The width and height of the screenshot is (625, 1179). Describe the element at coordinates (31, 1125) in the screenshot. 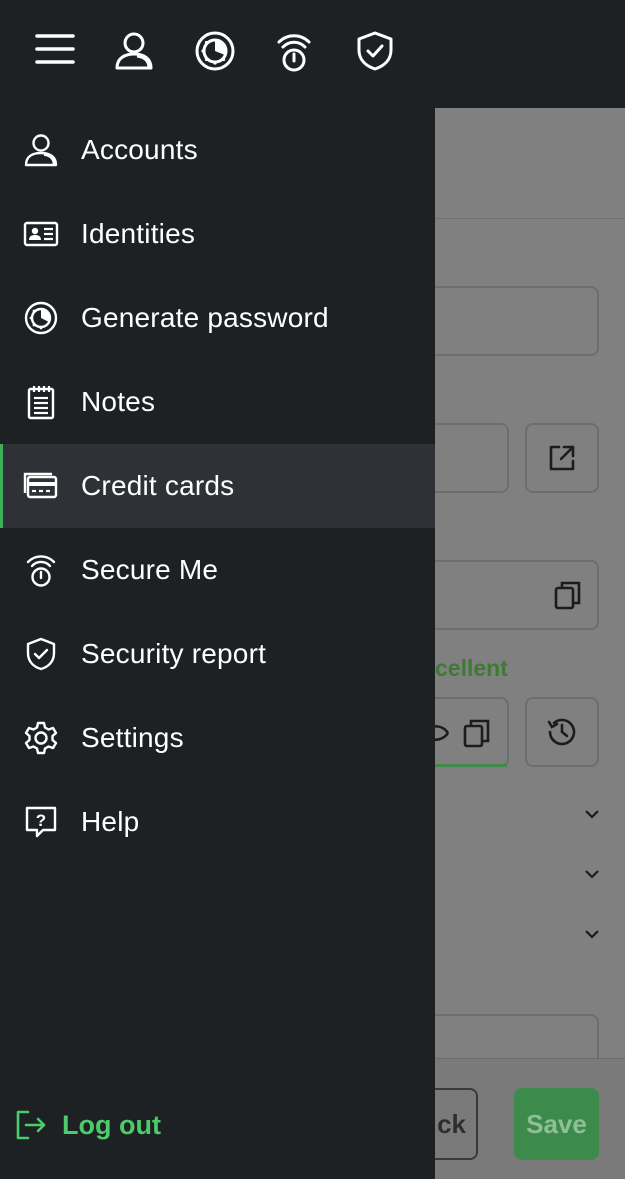

I see `logout-icon` at that location.